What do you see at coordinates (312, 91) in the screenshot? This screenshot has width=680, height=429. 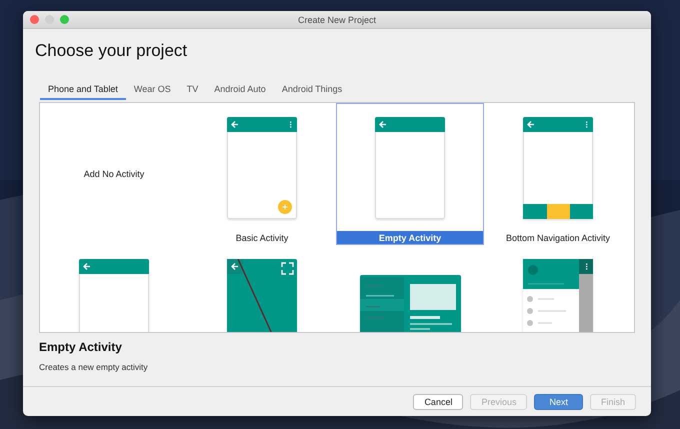 I see `tab: Android Things` at bounding box center [312, 91].